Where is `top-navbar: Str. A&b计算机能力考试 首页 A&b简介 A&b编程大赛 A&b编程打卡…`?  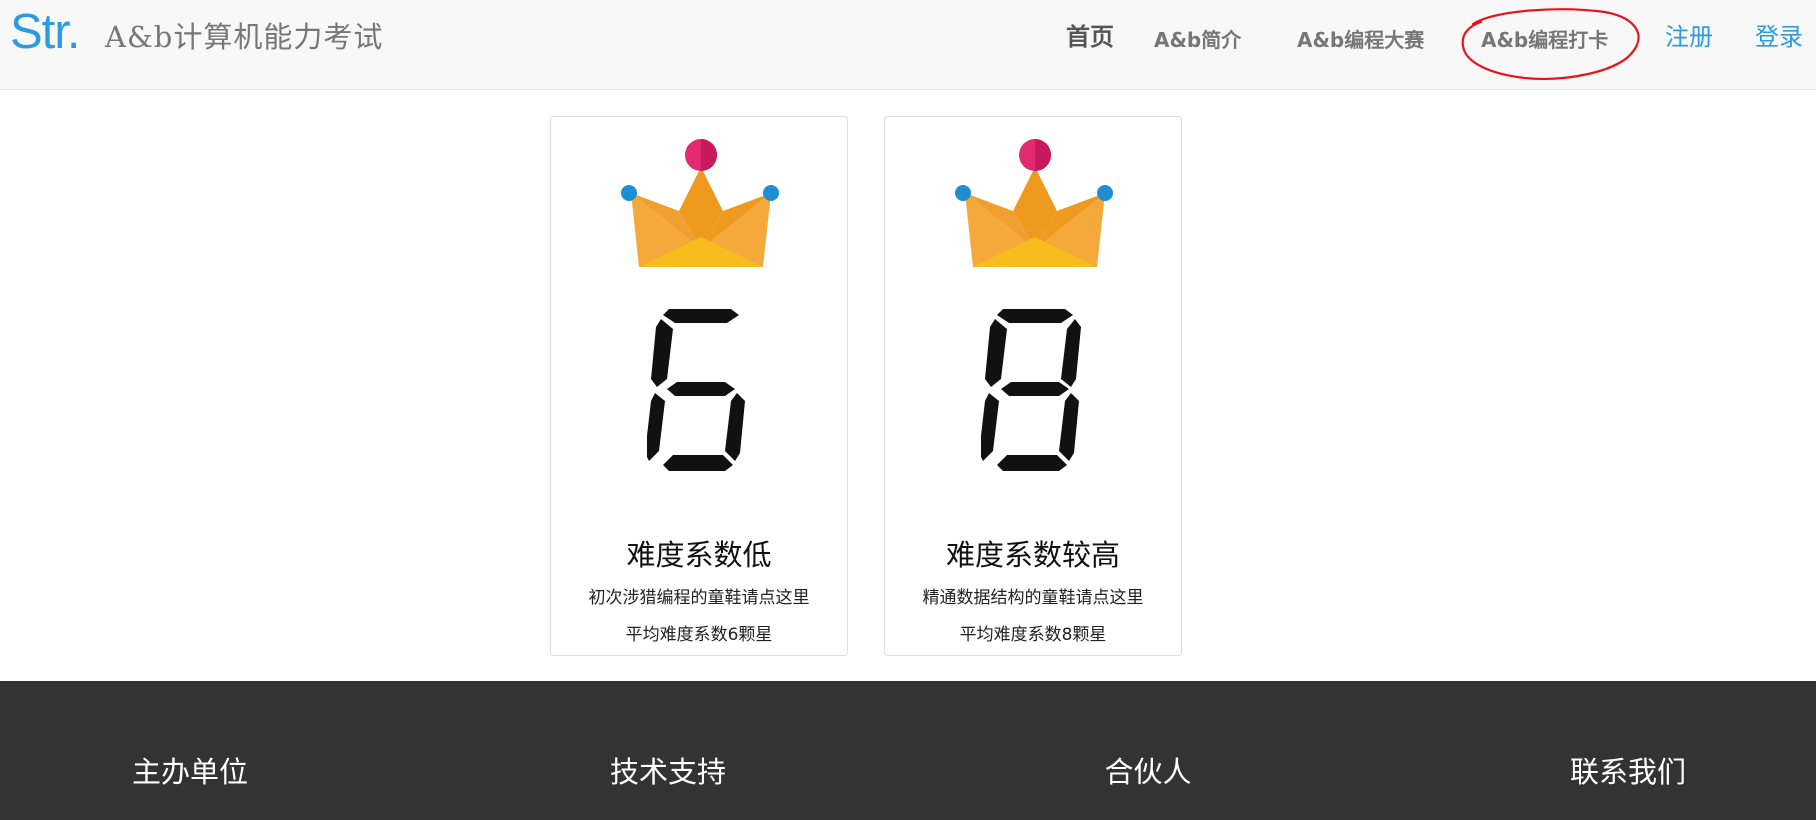
top-navbar: Str. A&b计算机能力考试 首页 A&b简介 A&b编程大赛 A&b编程打卡… is located at coordinates (908, 45).